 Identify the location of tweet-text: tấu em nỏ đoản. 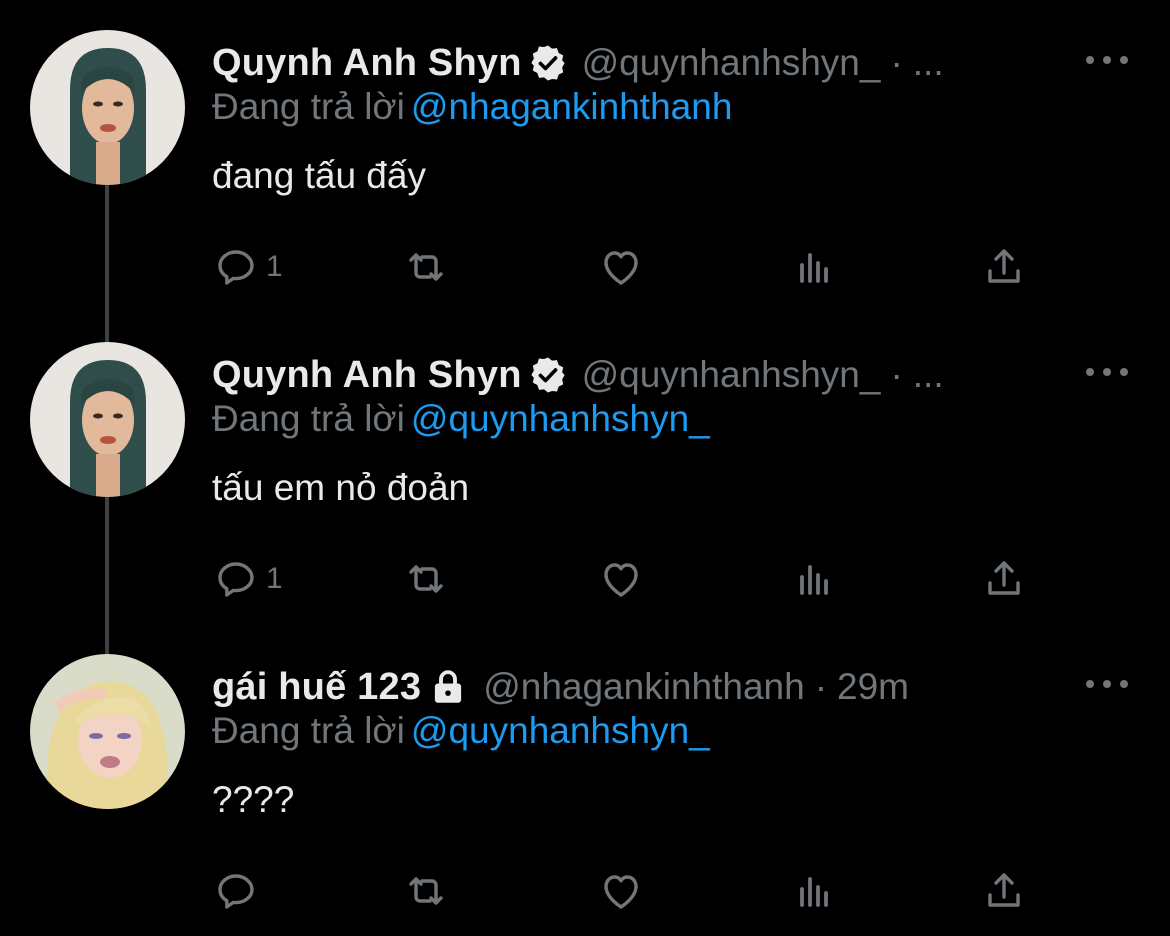
(341, 487).